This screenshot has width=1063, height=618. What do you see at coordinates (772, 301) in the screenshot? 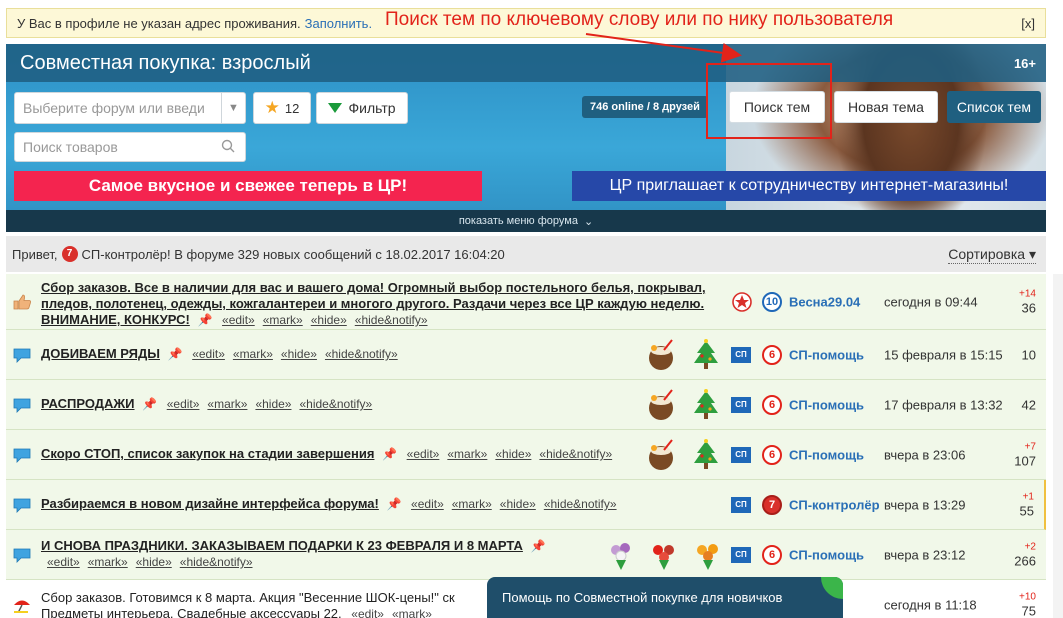
I see `user-level-badge: 10` at bounding box center [772, 301].